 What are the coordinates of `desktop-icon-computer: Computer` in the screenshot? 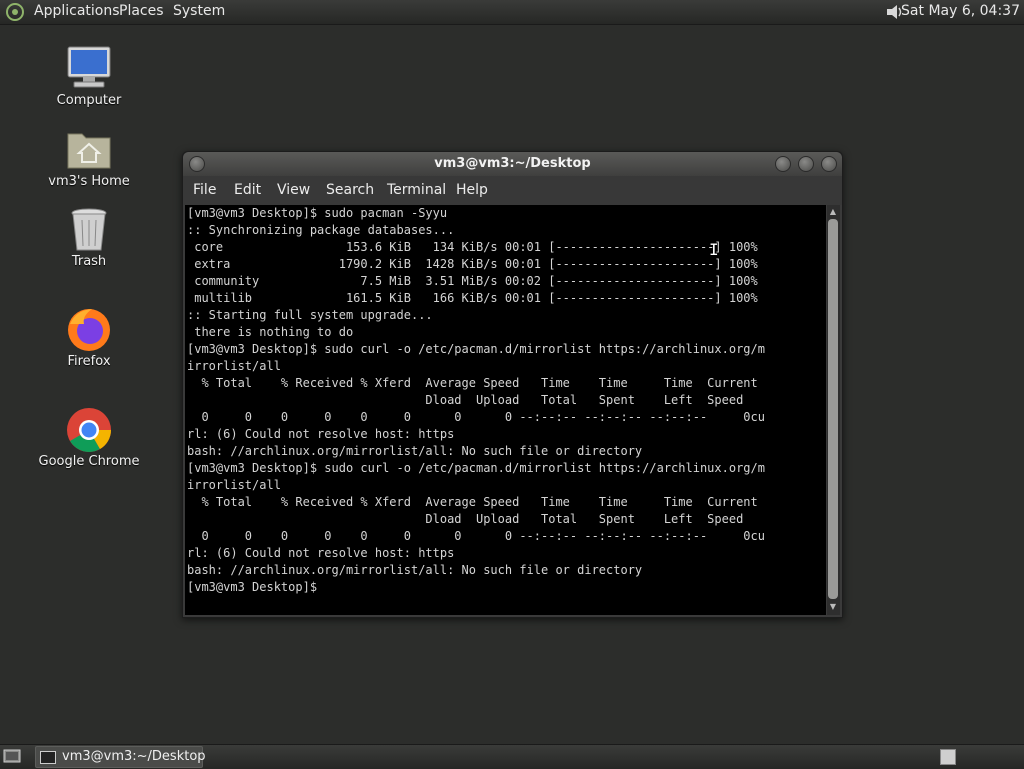 It's located at (89, 76).